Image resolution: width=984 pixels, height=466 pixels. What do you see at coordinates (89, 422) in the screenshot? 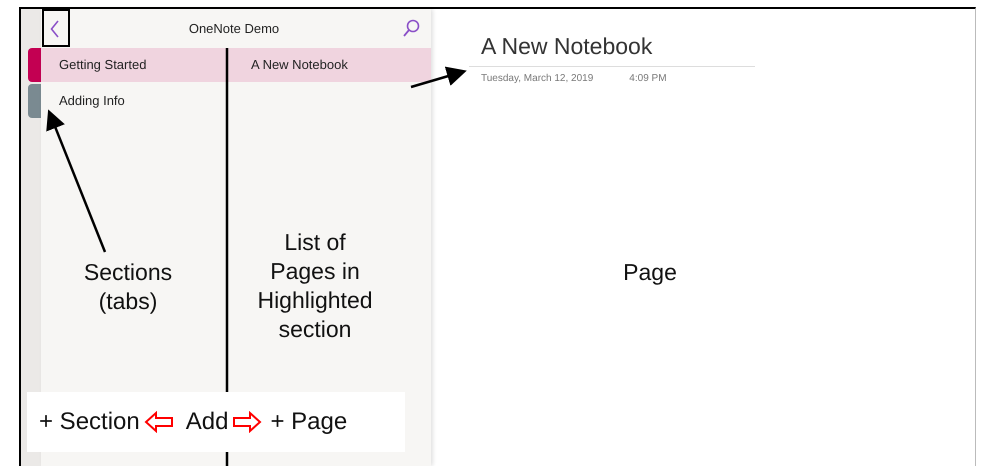
I see `legend-text: + Section` at bounding box center [89, 422].